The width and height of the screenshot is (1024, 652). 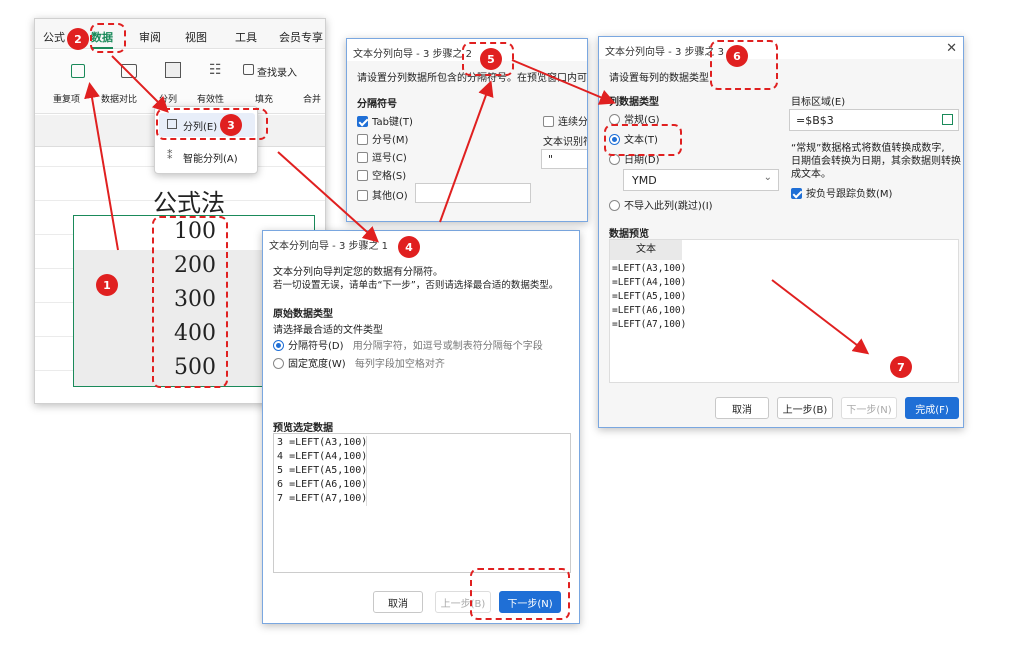 What do you see at coordinates (212, 124) in the screenshot?
I see `highlight-split-menu` at bounding box center [212, 124].